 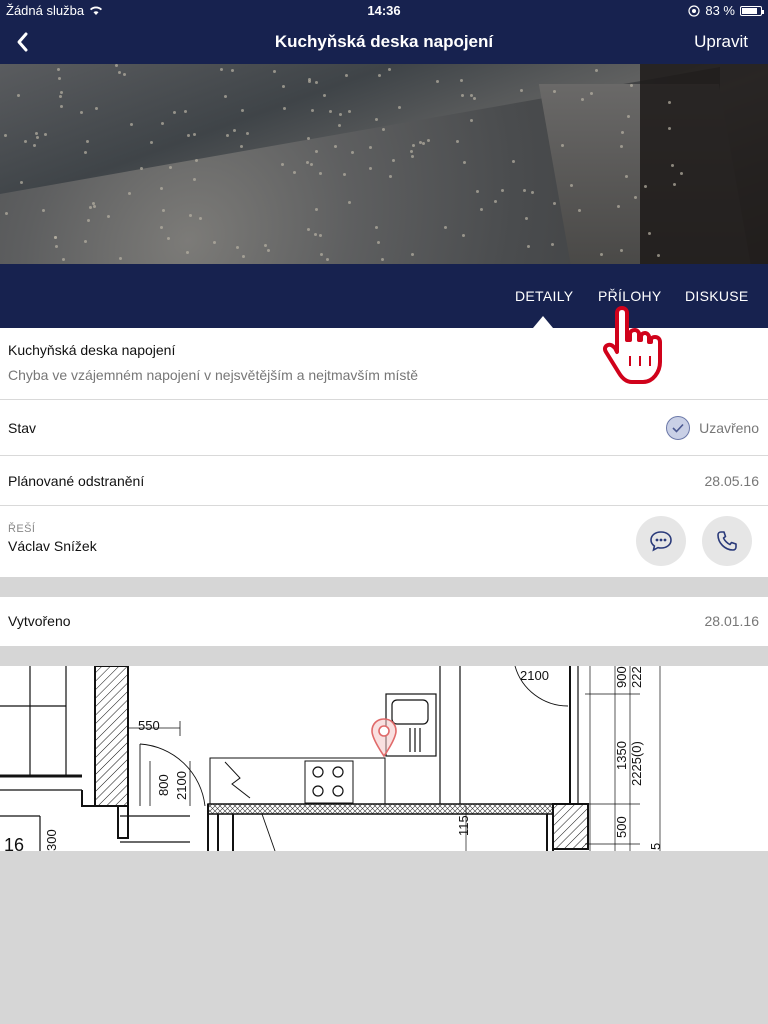 I want to click on message-button, so click(x=661, y=541).